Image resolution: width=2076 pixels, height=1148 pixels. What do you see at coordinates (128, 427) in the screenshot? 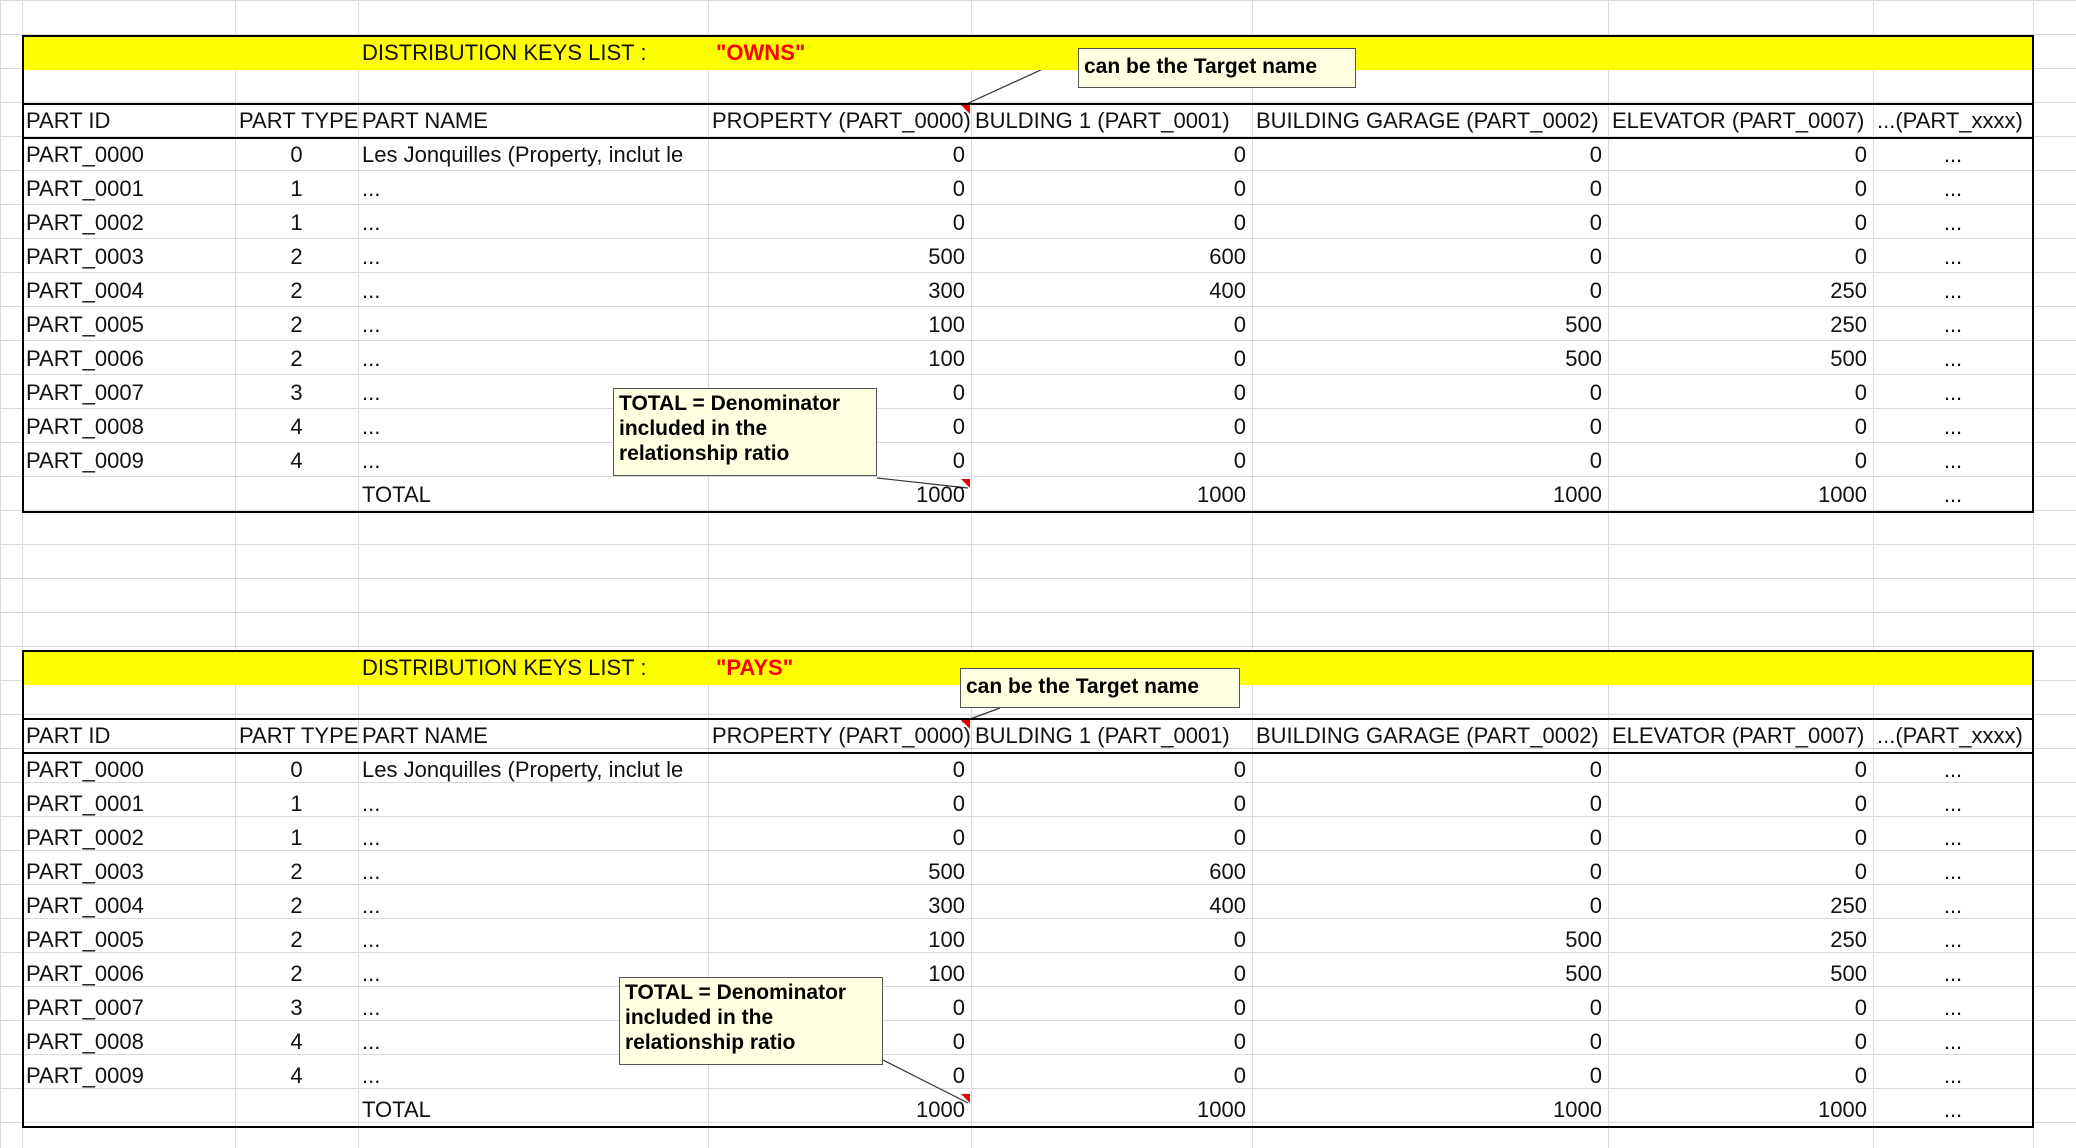
I see `owns-part-id-cell: PART_0008` at bounding box center [128, 427].